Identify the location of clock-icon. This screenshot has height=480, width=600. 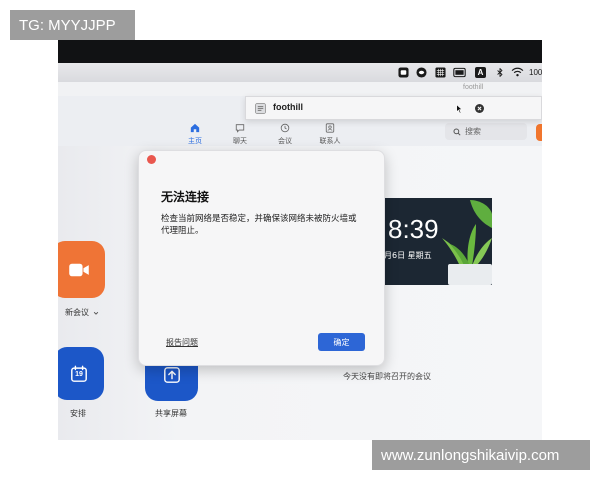
(285, 128).